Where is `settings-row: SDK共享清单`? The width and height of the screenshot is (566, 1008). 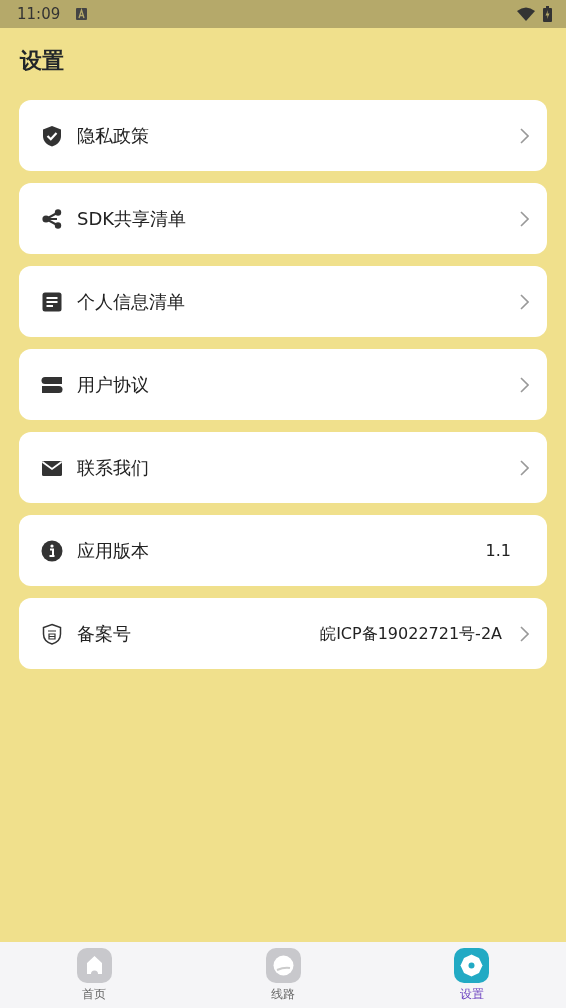
settings-row: SDK共享清单 is located at coordinates (283, 218).